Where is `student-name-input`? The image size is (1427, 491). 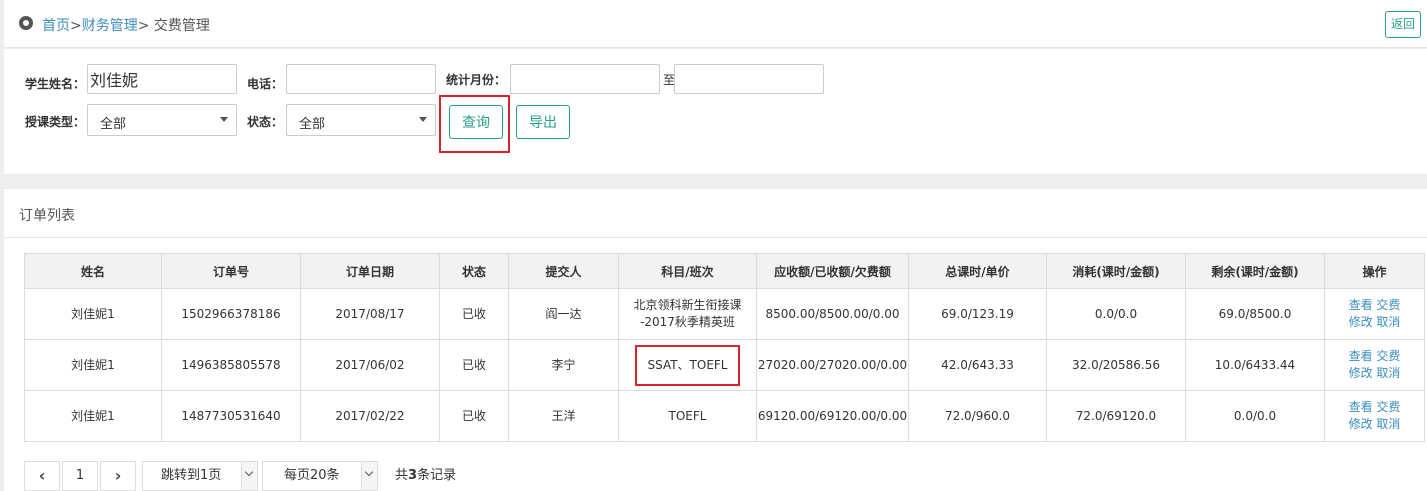
student-name-input is located at coordinates (162, 79).